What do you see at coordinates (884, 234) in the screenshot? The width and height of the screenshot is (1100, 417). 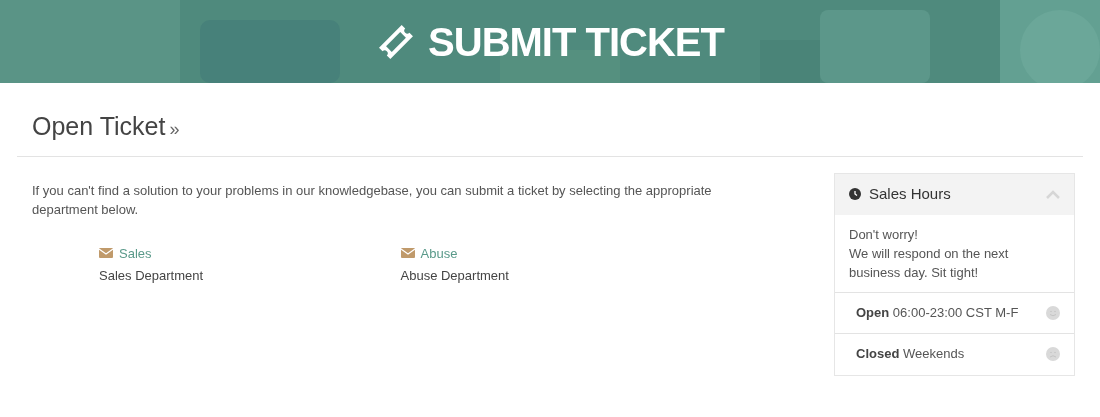 I see `panel-message: Don't worry!` at bounding box center [884, 234].